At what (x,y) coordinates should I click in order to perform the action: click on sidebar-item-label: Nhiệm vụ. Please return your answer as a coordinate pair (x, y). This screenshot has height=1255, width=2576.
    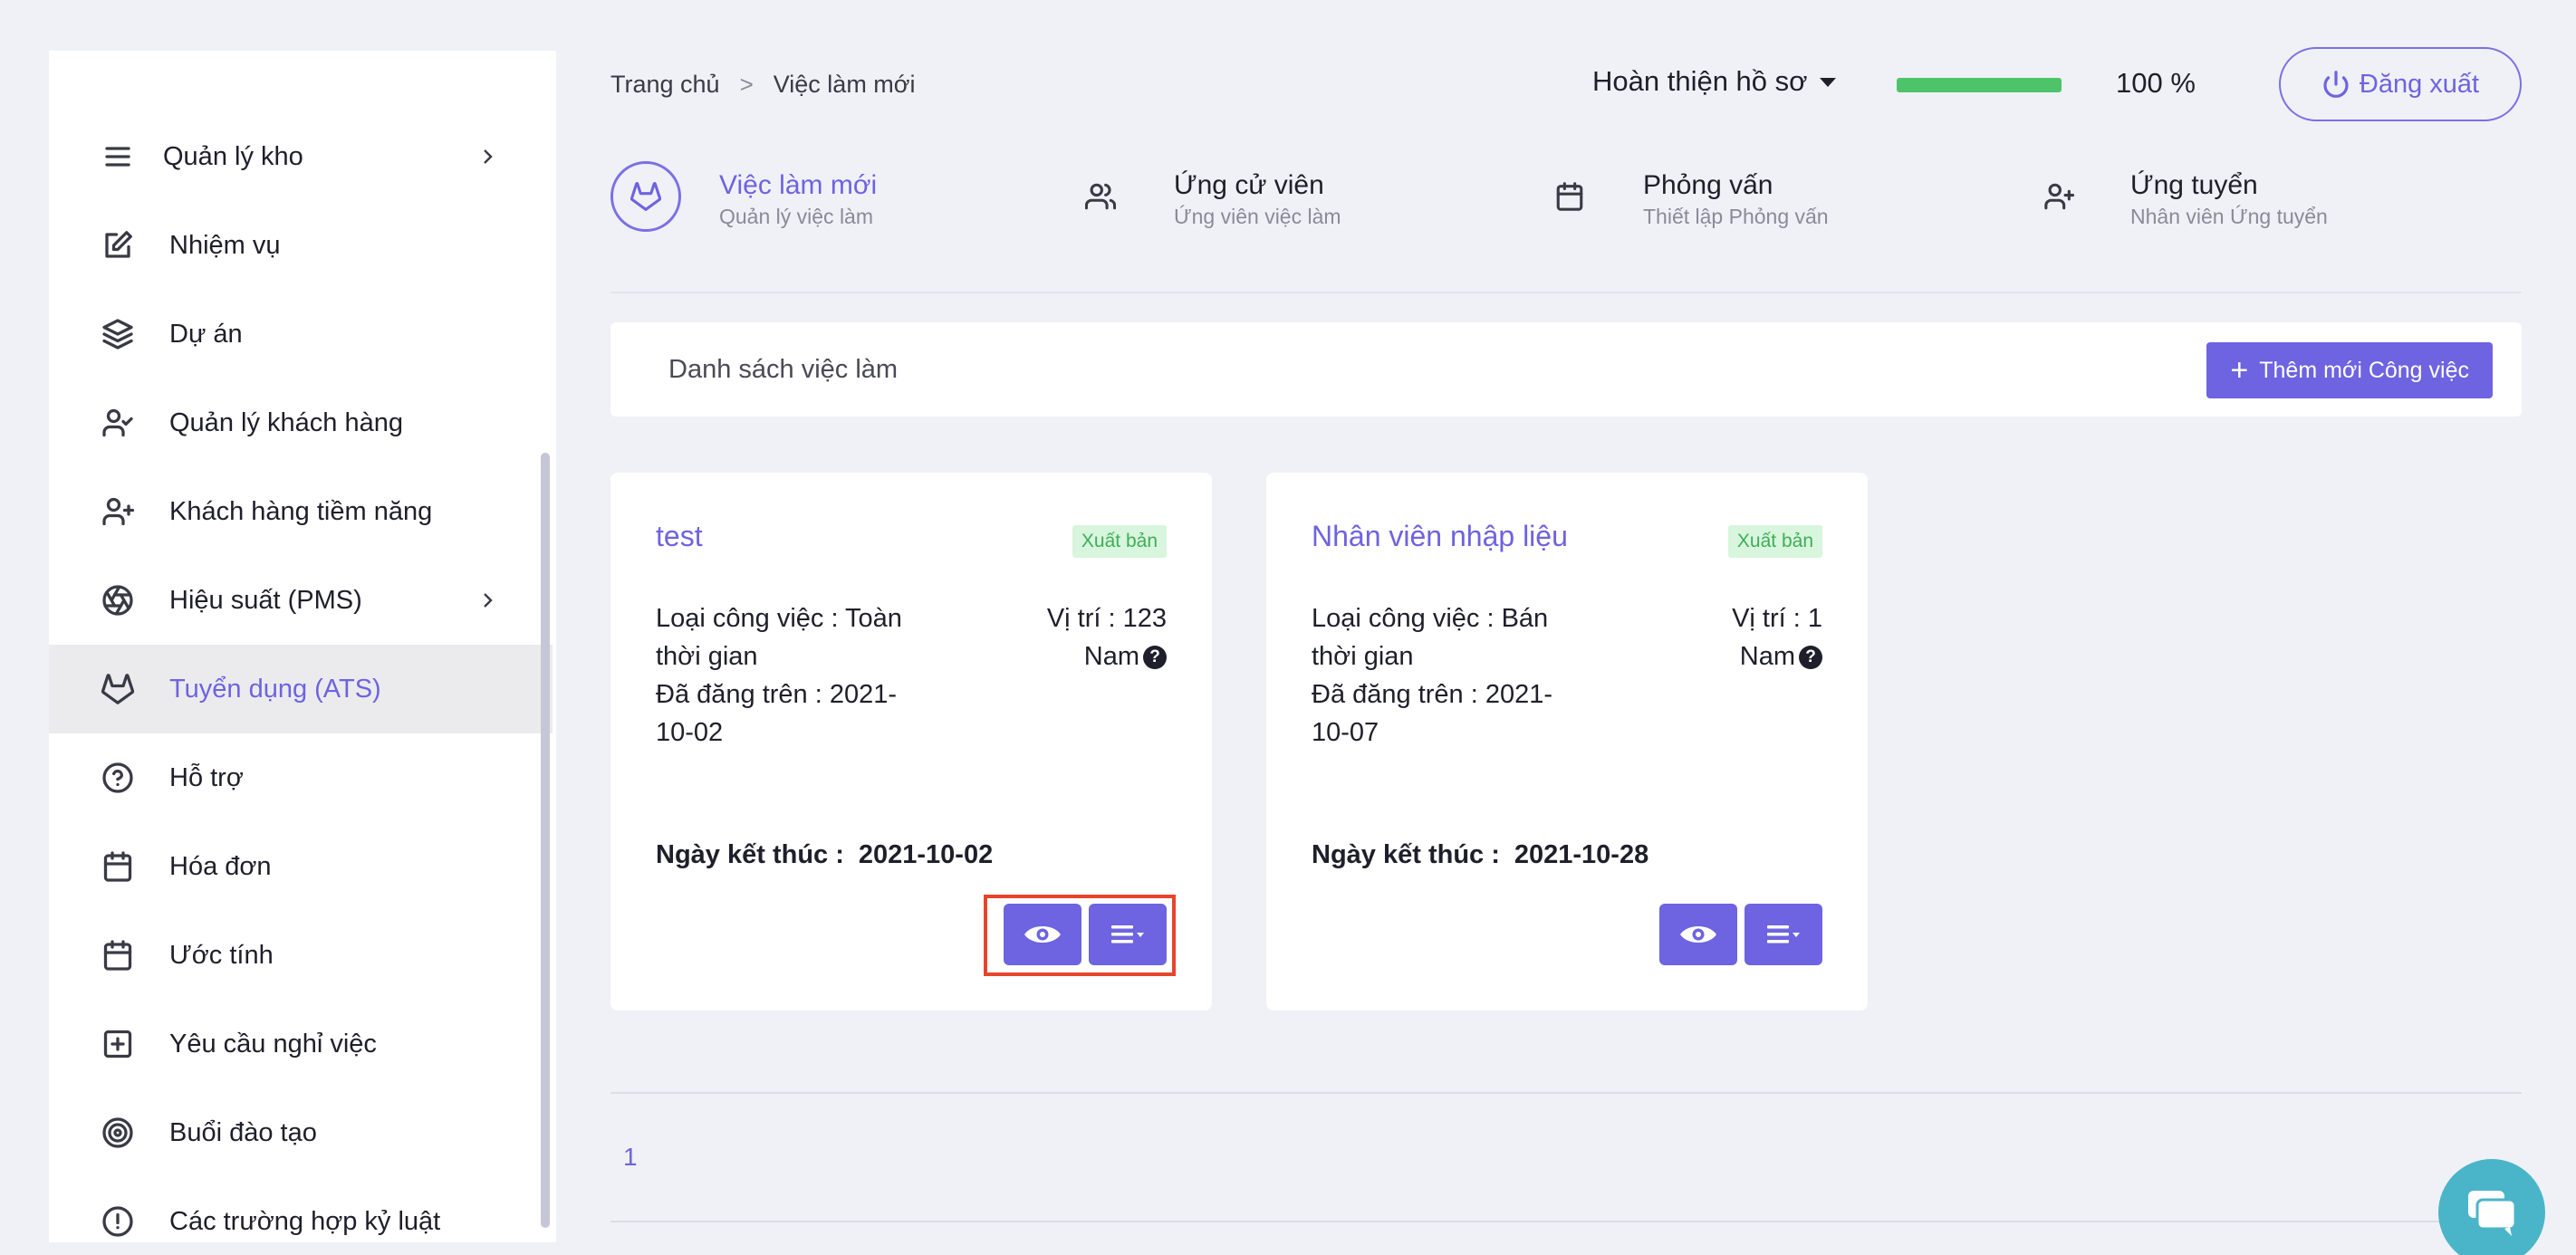
    Looking at the image, I should click on (225, 245).